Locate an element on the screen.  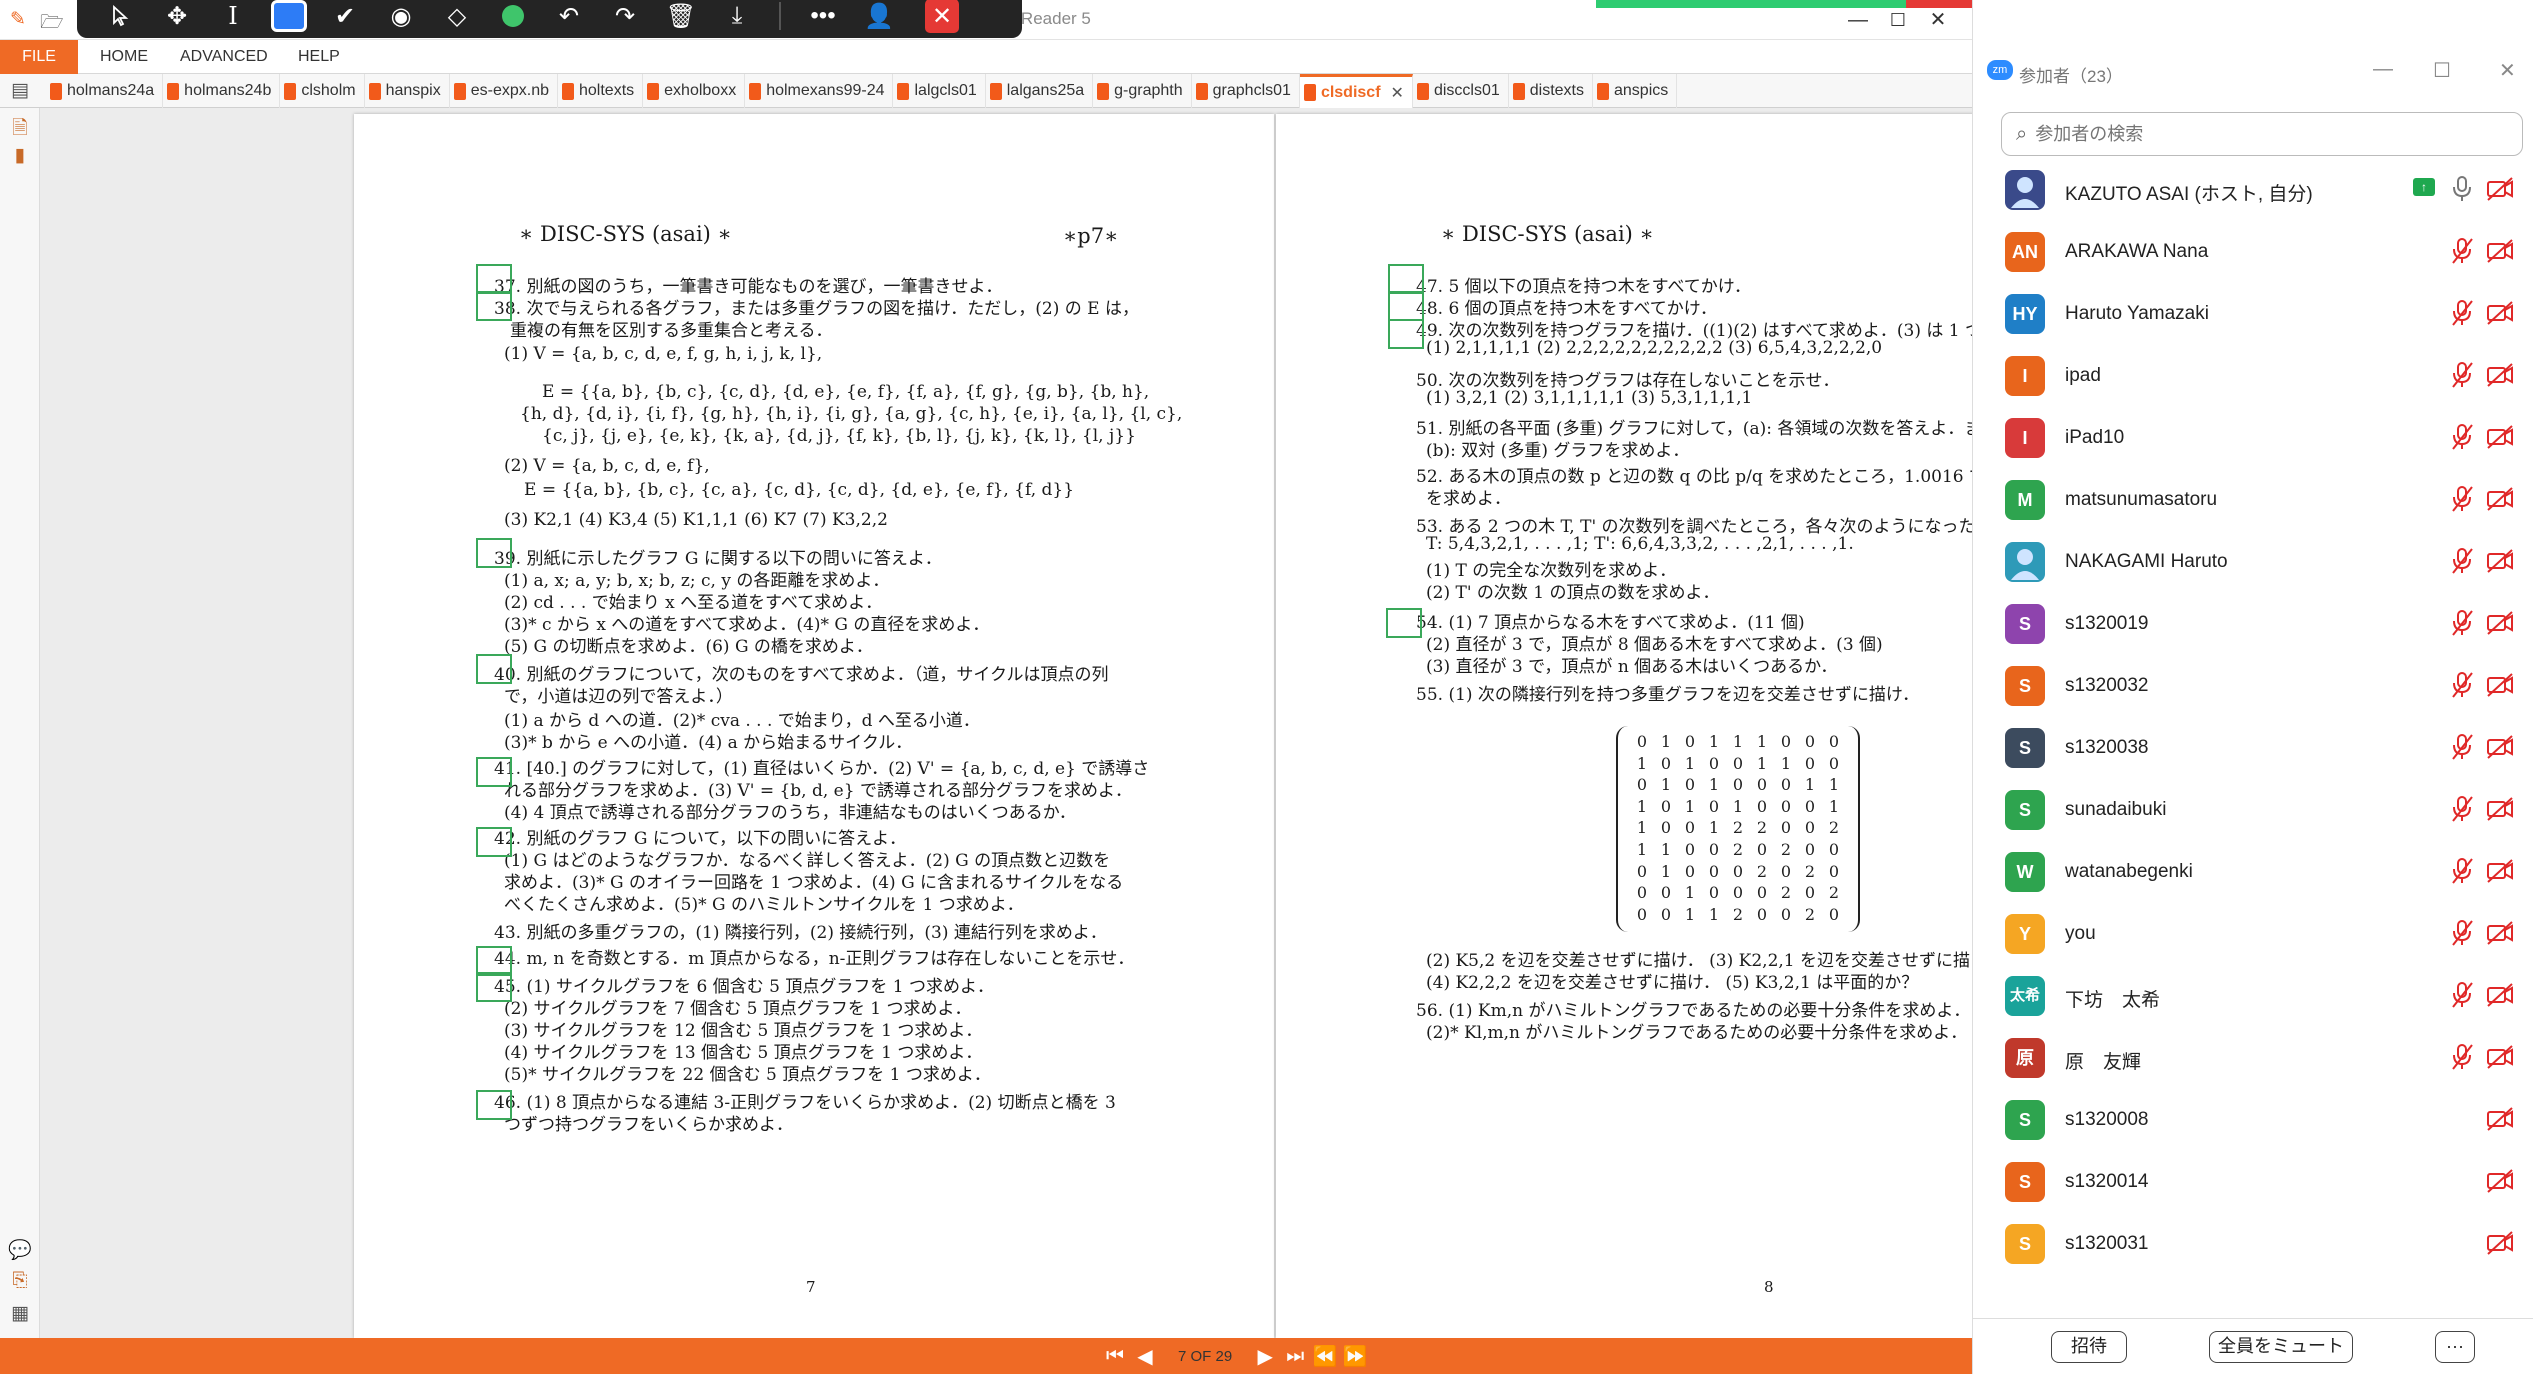
rectangle-icon is located at coordinates (289, 16).